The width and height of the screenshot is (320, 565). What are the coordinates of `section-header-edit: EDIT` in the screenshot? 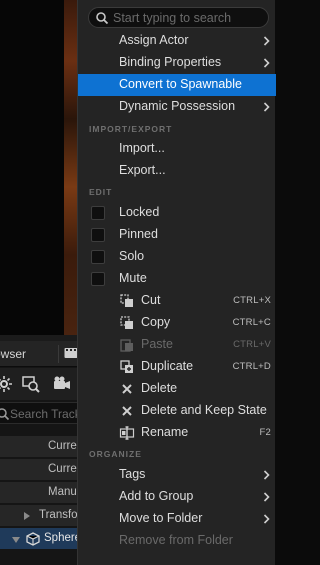 It's located at (101, 192).